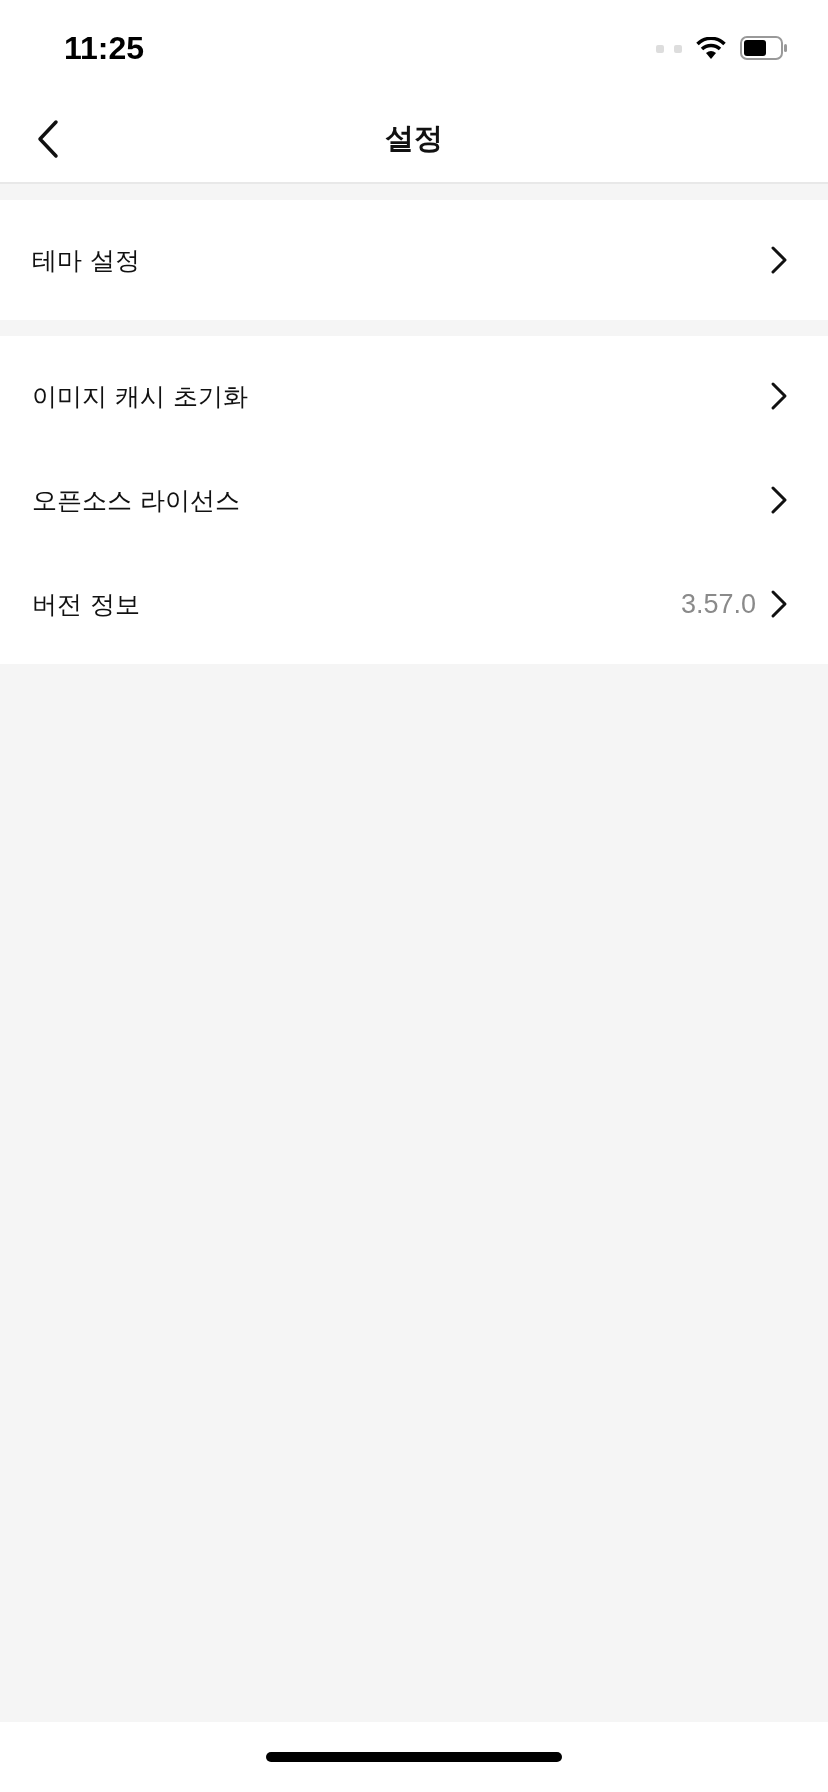  I want to click on page-title: 설정, so click(414, 138).